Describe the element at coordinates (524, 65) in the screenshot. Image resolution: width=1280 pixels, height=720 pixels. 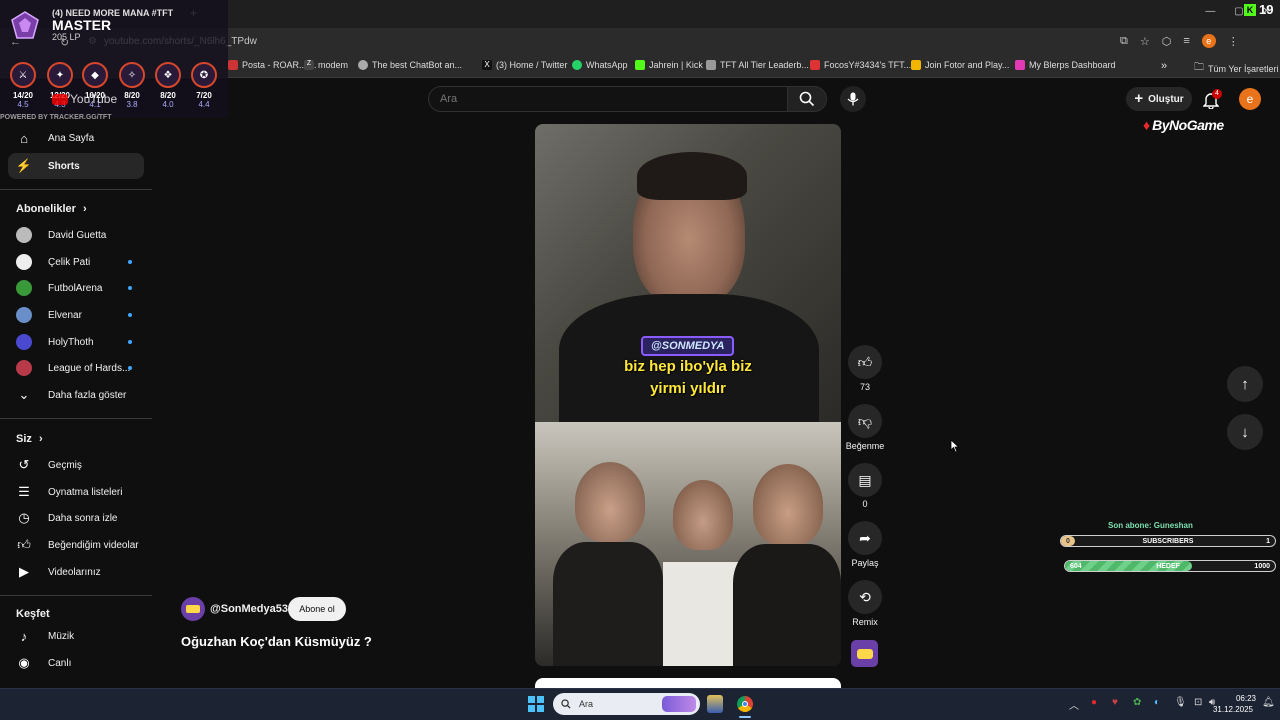
I see `bookmark-item: X (3) Home / Twitter` at that location.